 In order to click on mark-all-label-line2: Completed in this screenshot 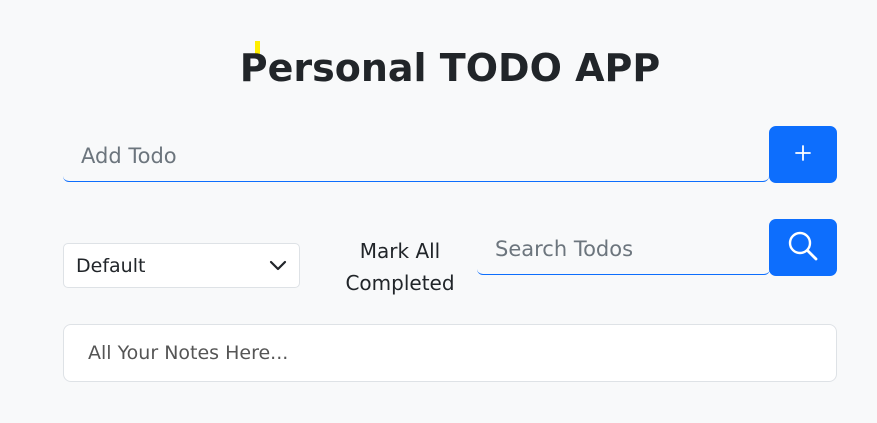, I will do `click(400, 283)`.